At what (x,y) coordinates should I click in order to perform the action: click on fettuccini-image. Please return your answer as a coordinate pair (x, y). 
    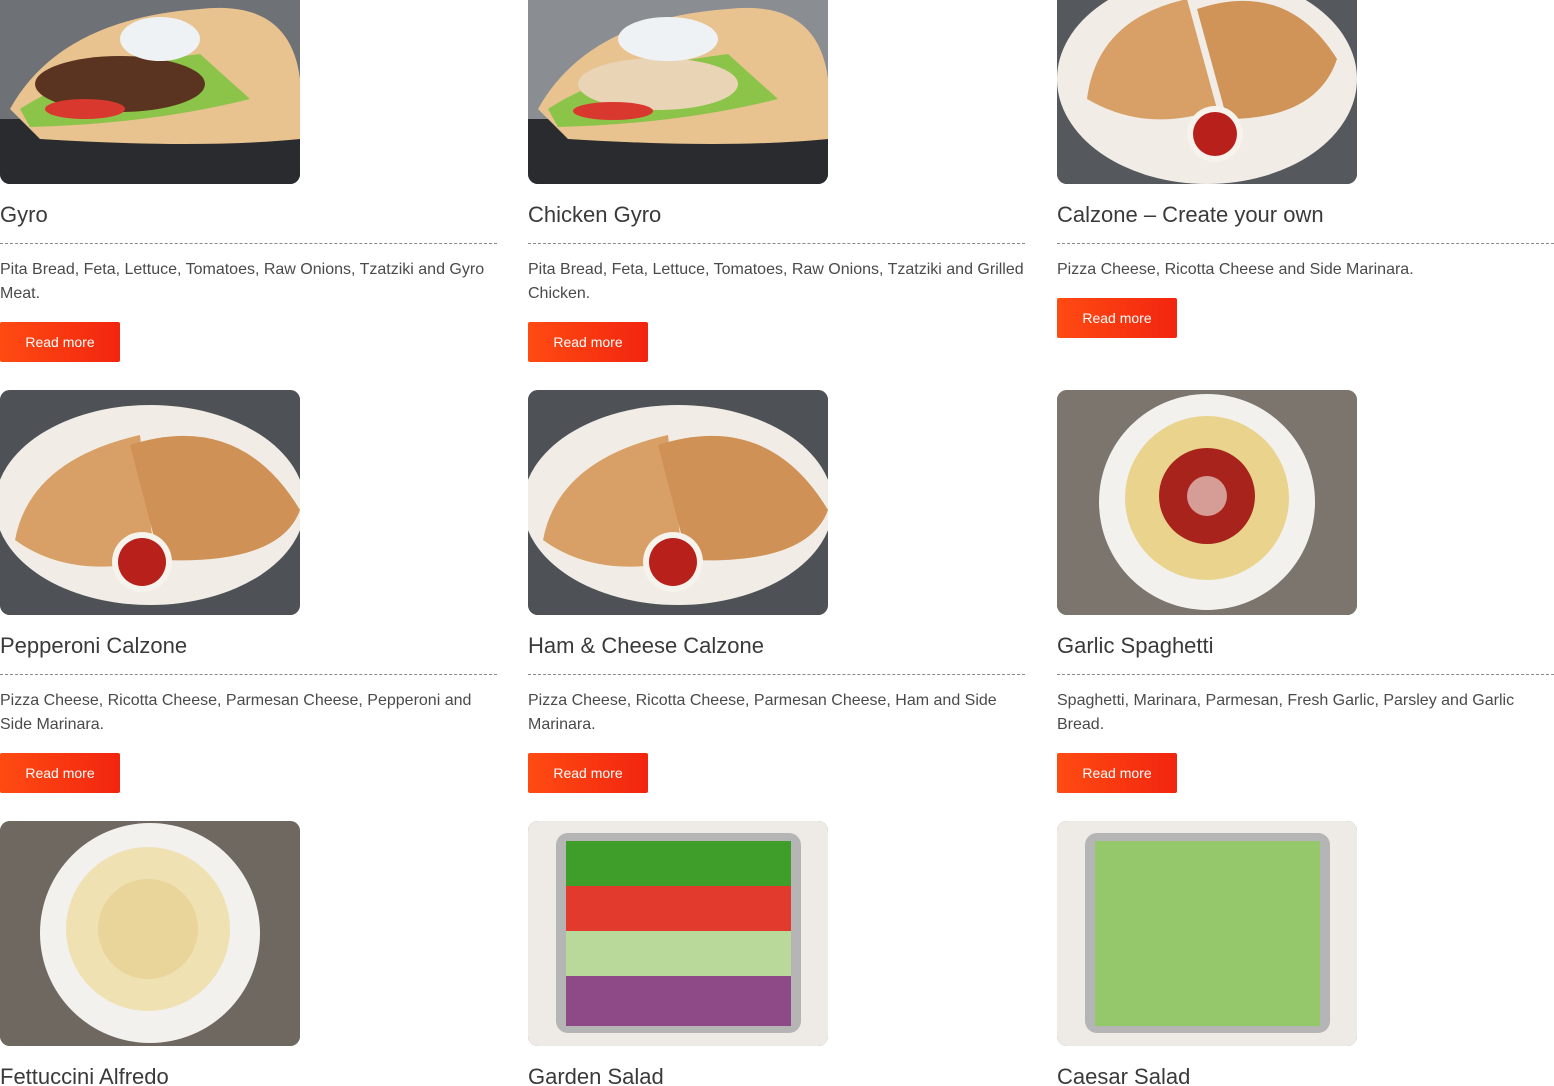
    Looking at the image, I should click on (150, 933).